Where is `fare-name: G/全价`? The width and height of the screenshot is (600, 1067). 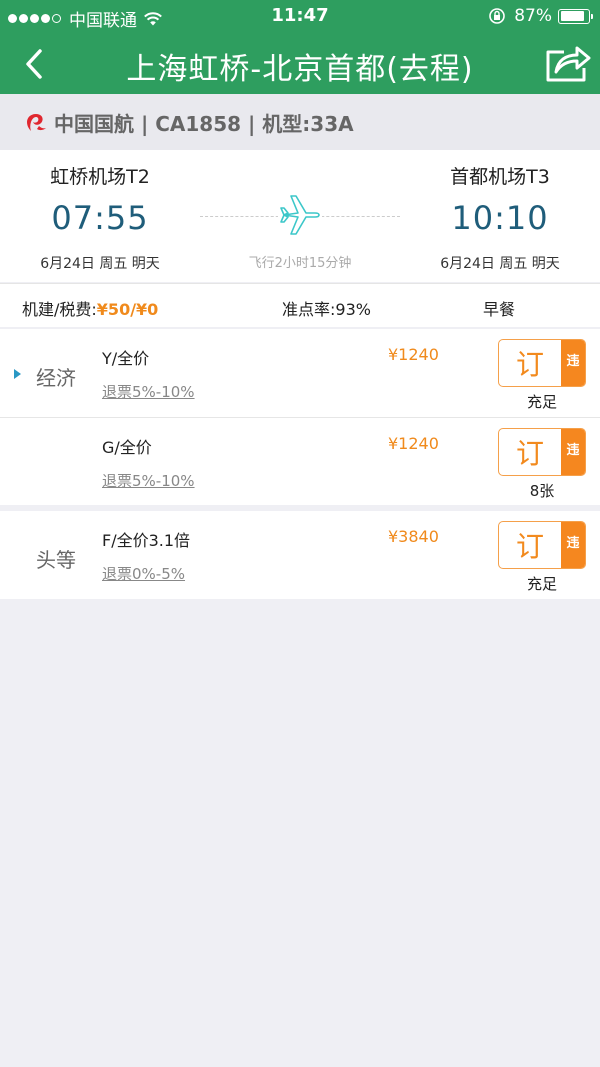
fare-name: G/全价 is located at coordinates (127, 447).